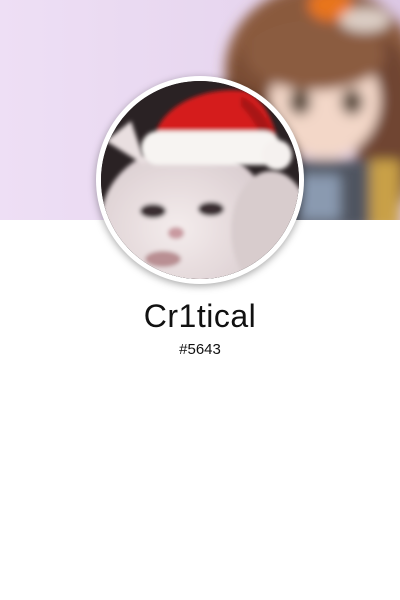 This screenshot has width=400, height=600. Describe the element at coordinates (200, 316) in the screenshot. I see `username: Cr1tical` at that location.